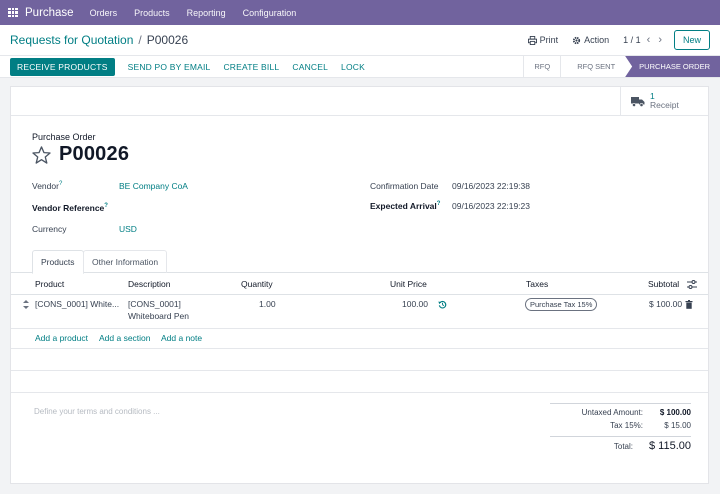  What do you see at coordinates (60, 184) in the screenshot?
I see `vendor-help-icon: ?` at bounding box center [60, 184].